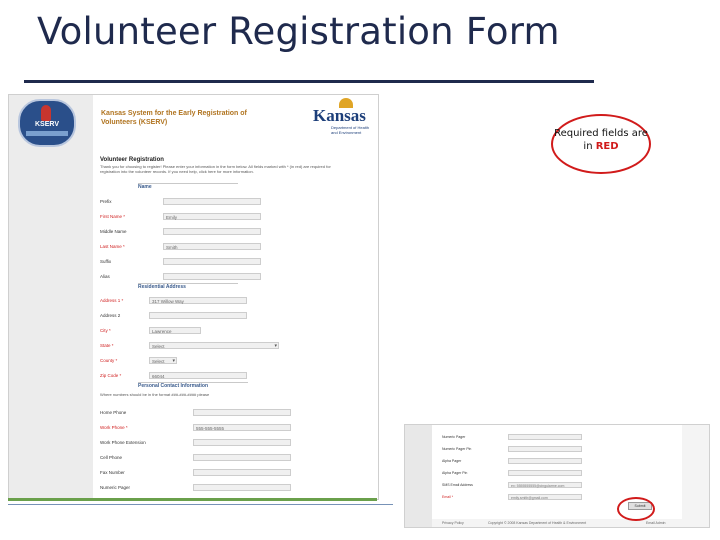 This screenshot has height=540, width=720. What do you see at coordinates (198, 300) in the screenshot?
I see `input-field: 317 Willow Way` at bounding box center [198, 300].